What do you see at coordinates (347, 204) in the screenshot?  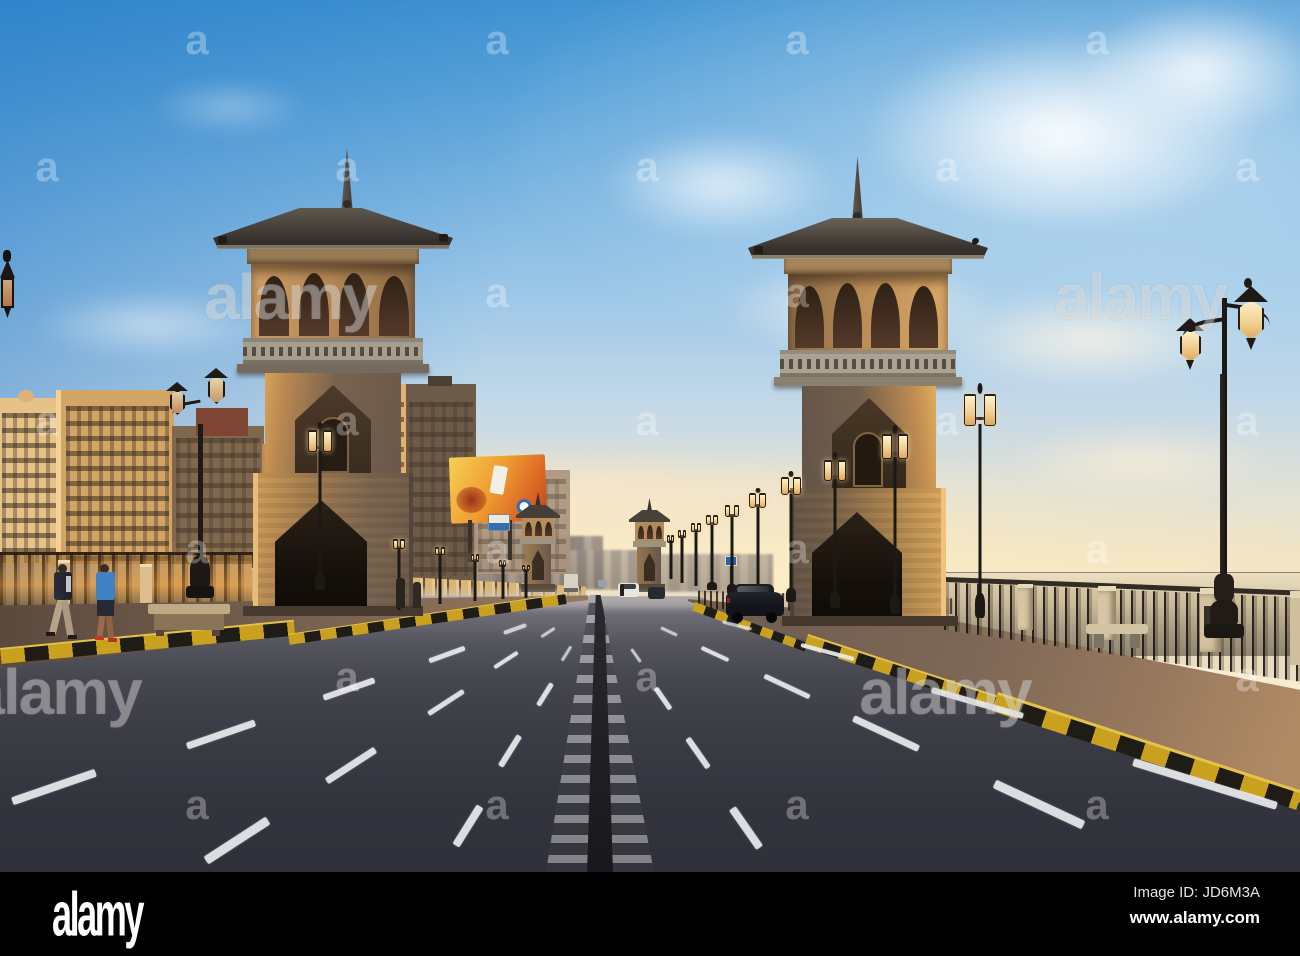 I see `spire-finial` at bounding box center [347, 204].